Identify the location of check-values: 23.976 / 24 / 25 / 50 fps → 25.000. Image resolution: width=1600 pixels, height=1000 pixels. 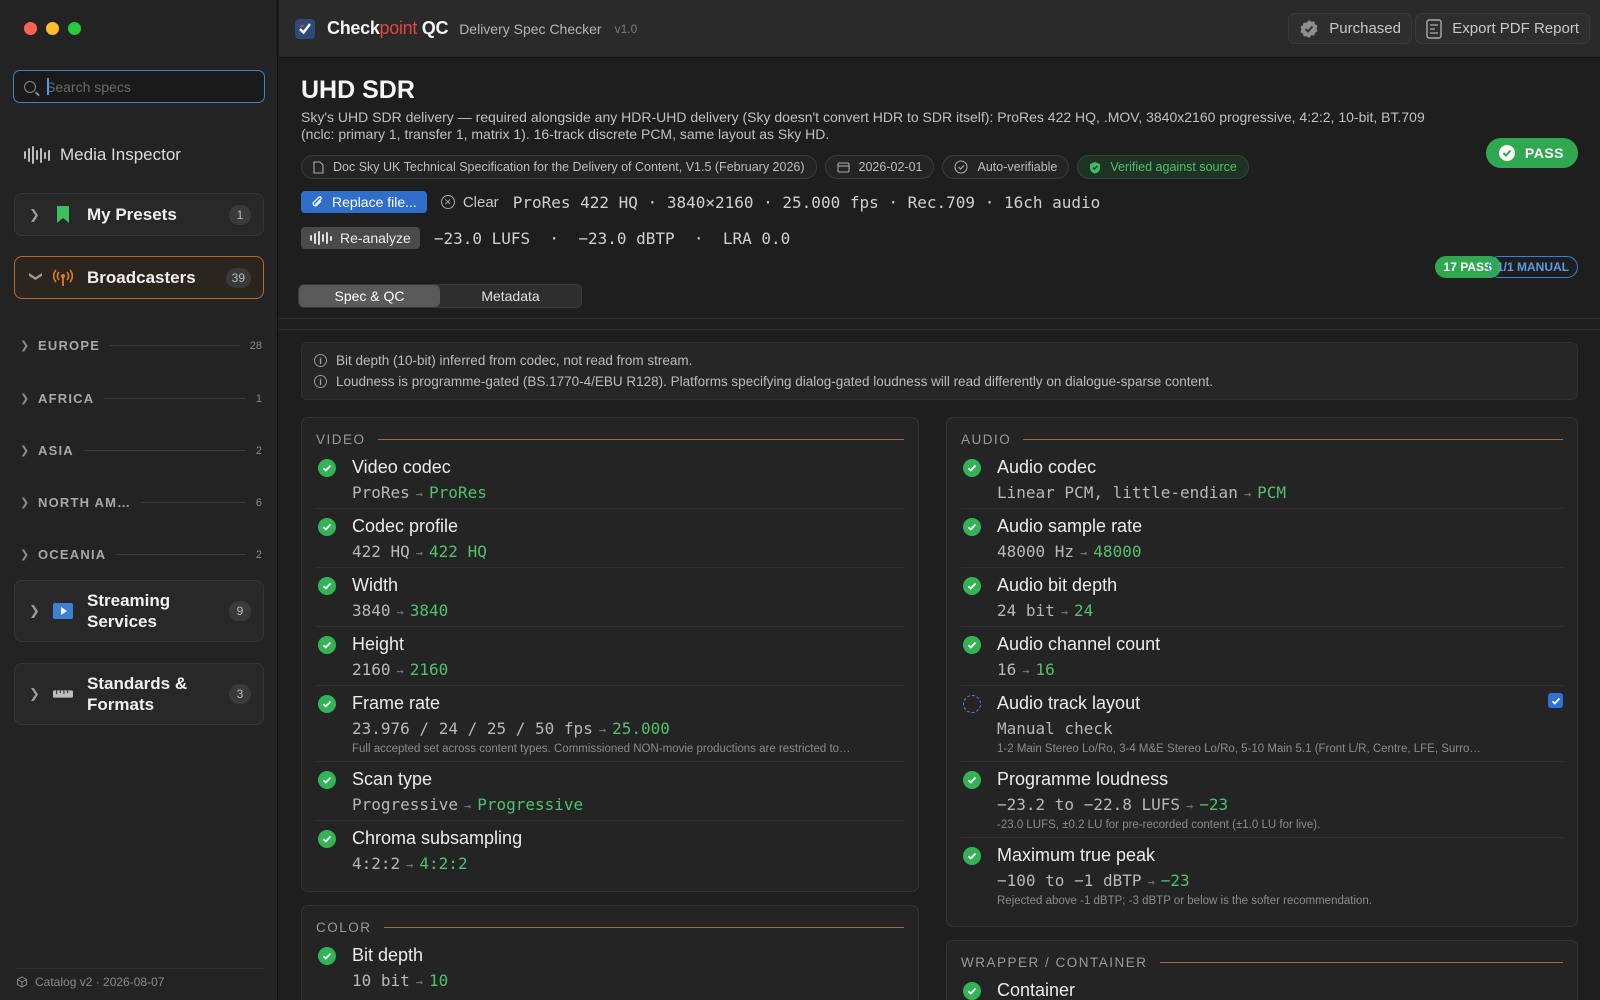
(622, 728).